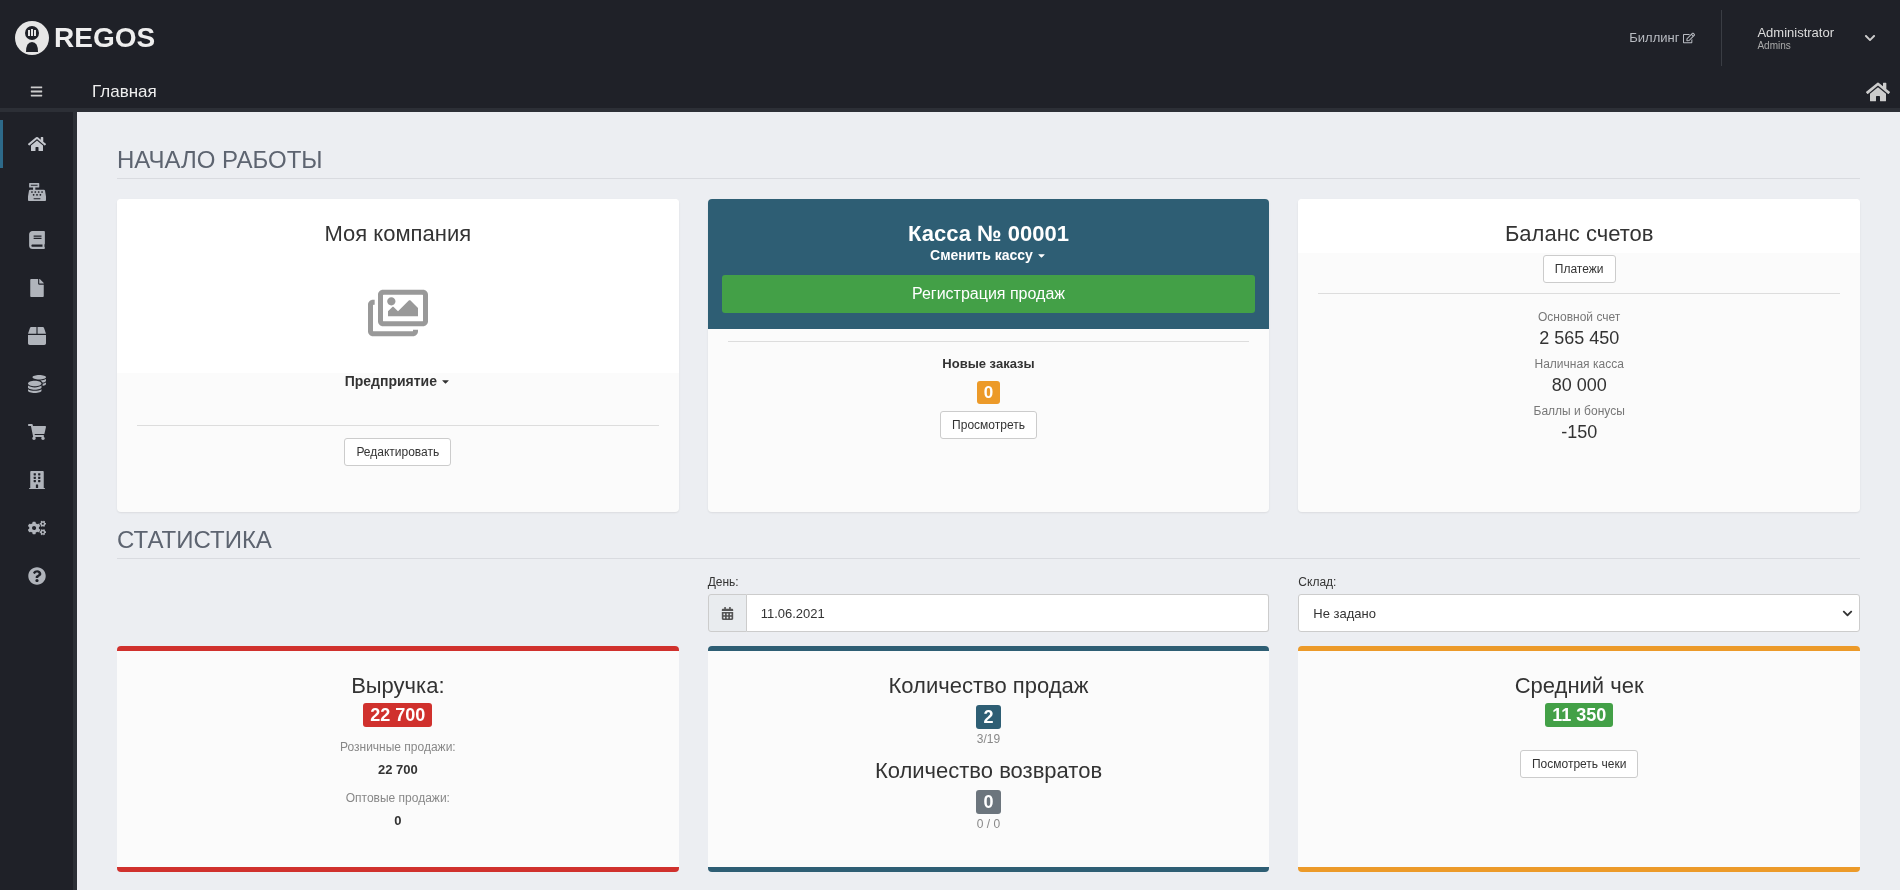  I want to click on count-badge: 2, so click(988, 717).